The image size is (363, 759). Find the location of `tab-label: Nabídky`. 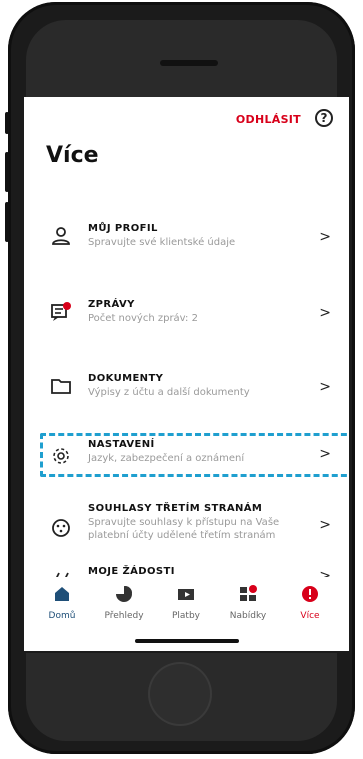

tab-label: Nabídky is located at coordinates (248, 616).